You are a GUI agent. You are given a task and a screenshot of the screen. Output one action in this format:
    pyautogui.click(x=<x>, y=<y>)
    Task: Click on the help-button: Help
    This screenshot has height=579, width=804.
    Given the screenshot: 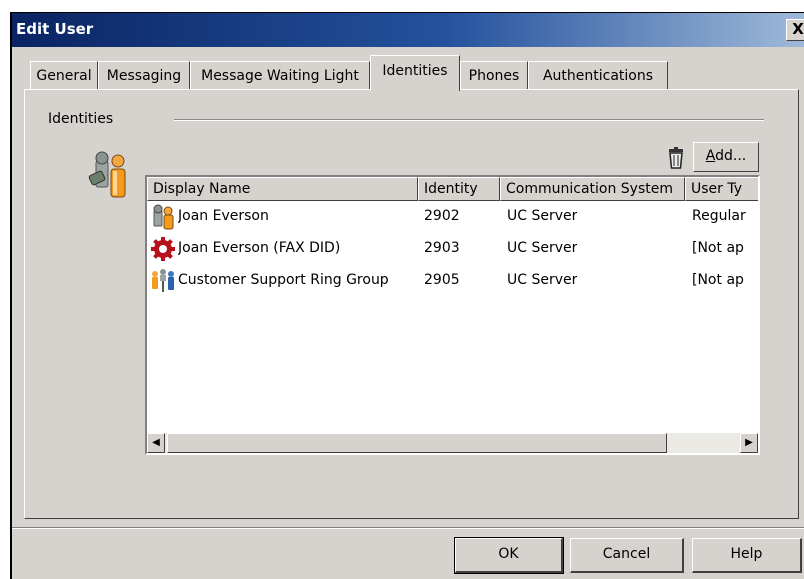 What is the action you would take?
    pyautogui.click(x=747, y=555)
    